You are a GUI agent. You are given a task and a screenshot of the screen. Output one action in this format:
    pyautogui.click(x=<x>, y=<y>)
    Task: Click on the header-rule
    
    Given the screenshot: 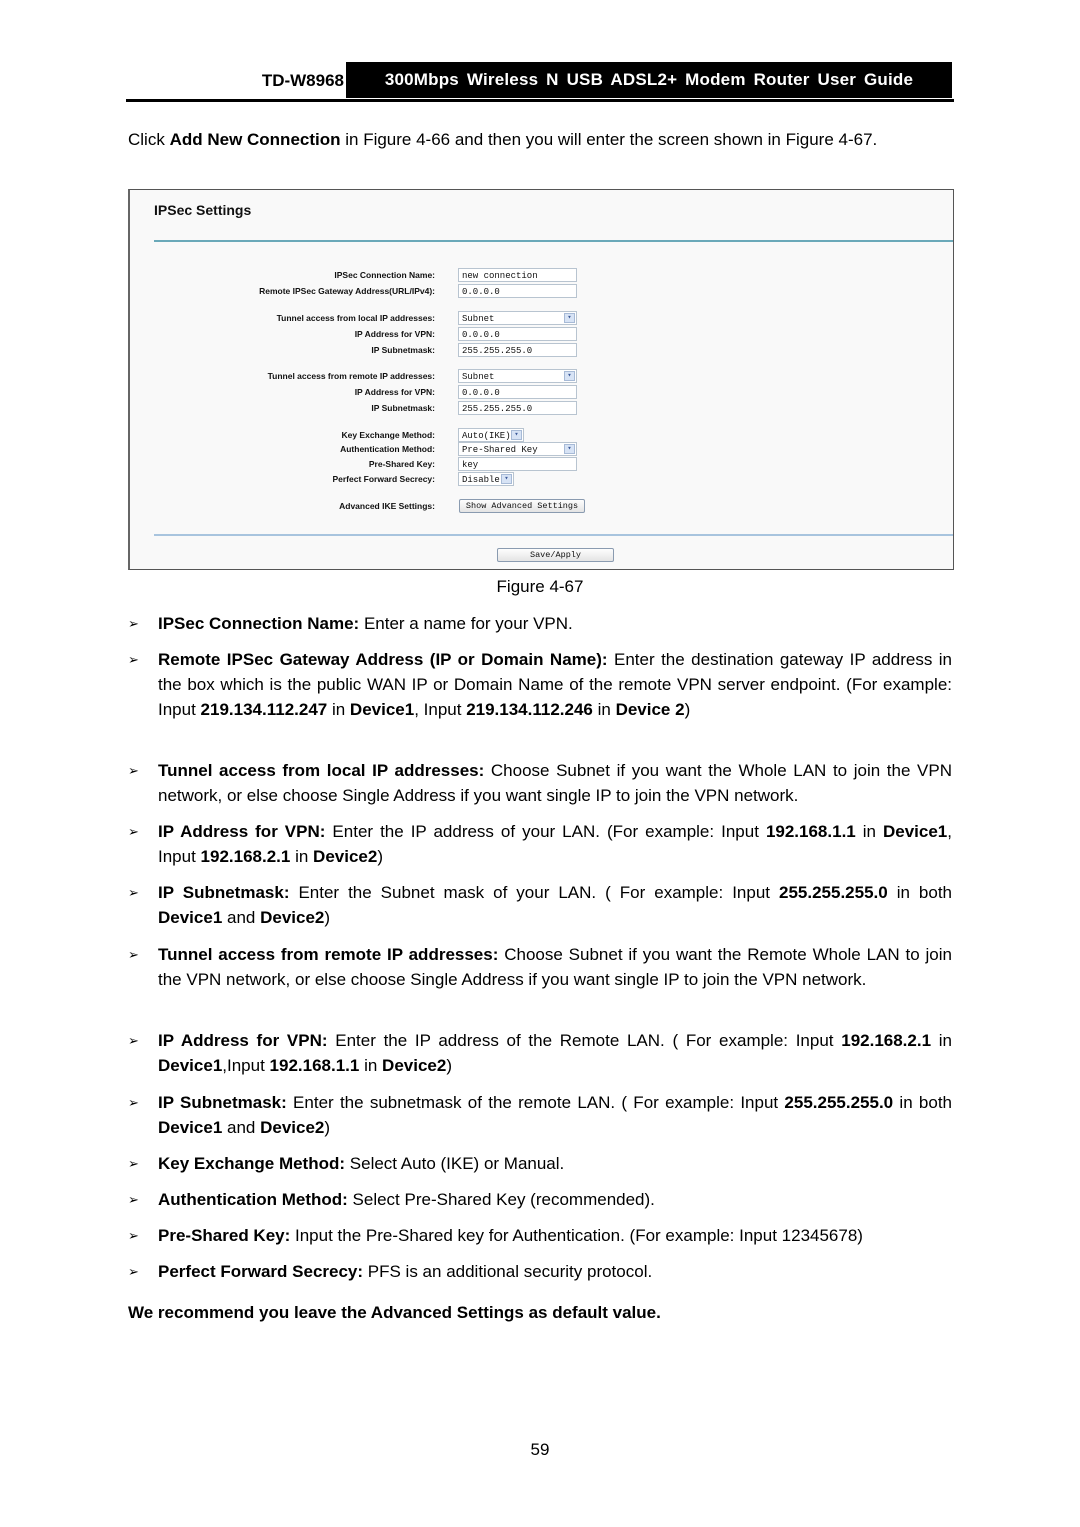 What is the action you would take?
    pyautogui.click(x=540, y=100)
    